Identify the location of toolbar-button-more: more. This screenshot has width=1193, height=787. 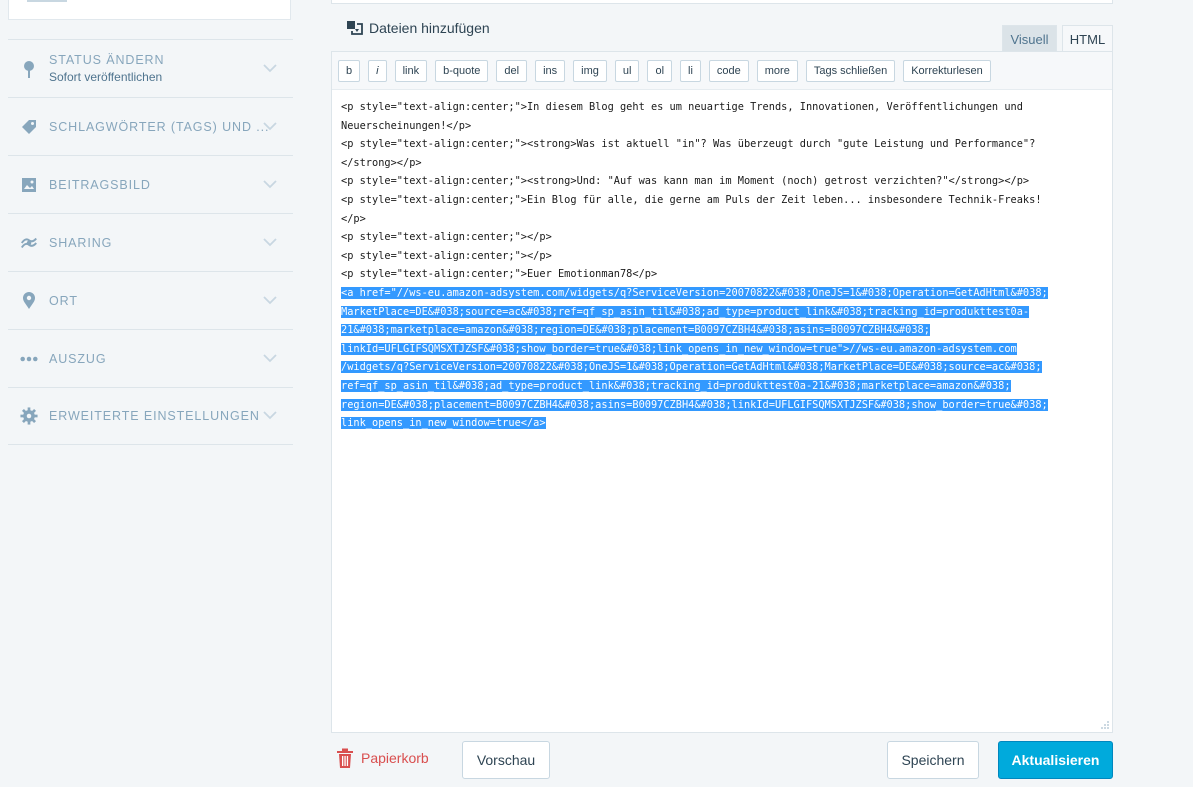
(777, 70).